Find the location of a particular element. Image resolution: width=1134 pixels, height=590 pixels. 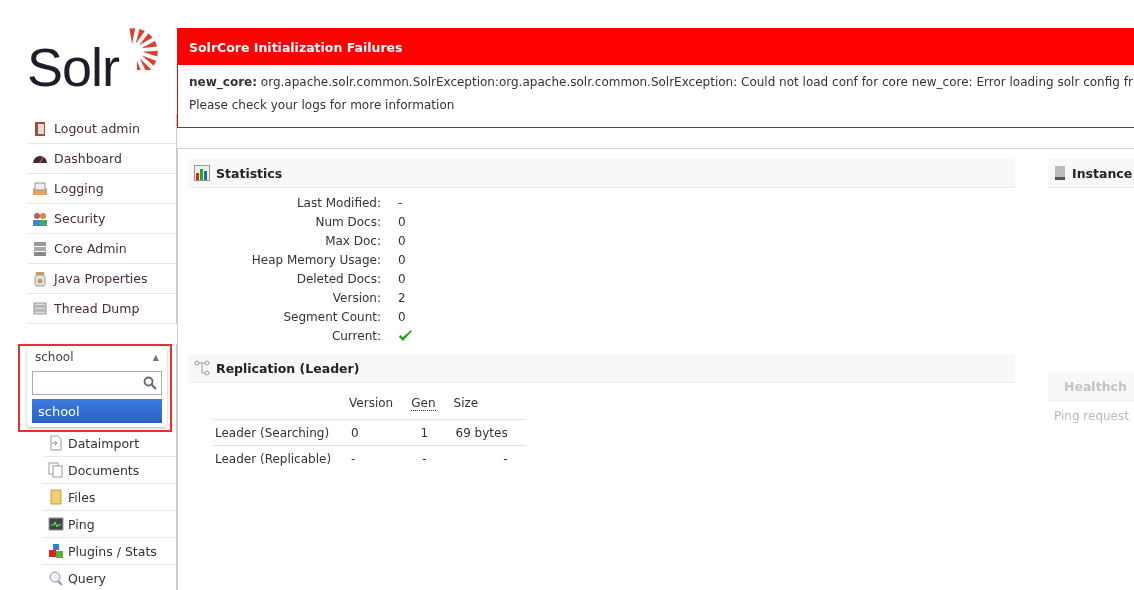

nav-item: Logging is located at coordinates (101, 189).